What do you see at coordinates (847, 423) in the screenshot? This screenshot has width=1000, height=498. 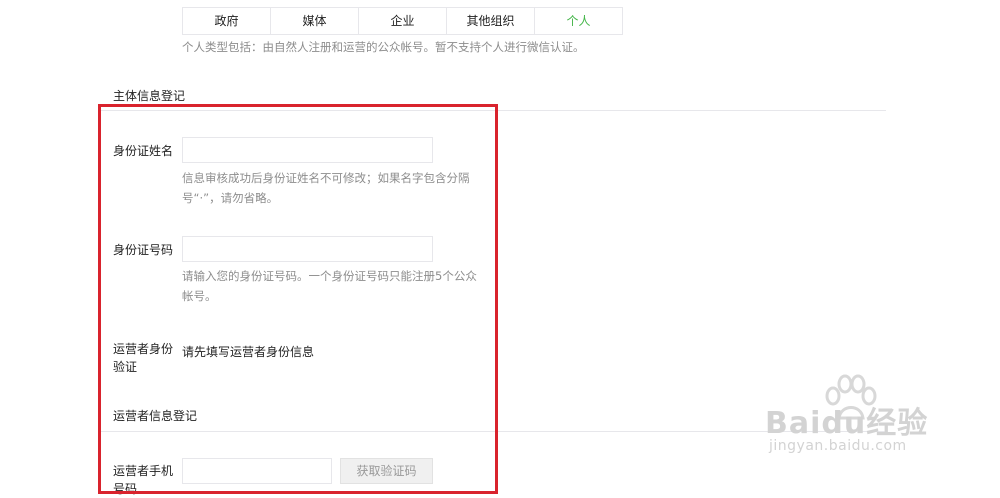 I see `watermark-brand: Baidu经验` at bounding box center [847, 423].